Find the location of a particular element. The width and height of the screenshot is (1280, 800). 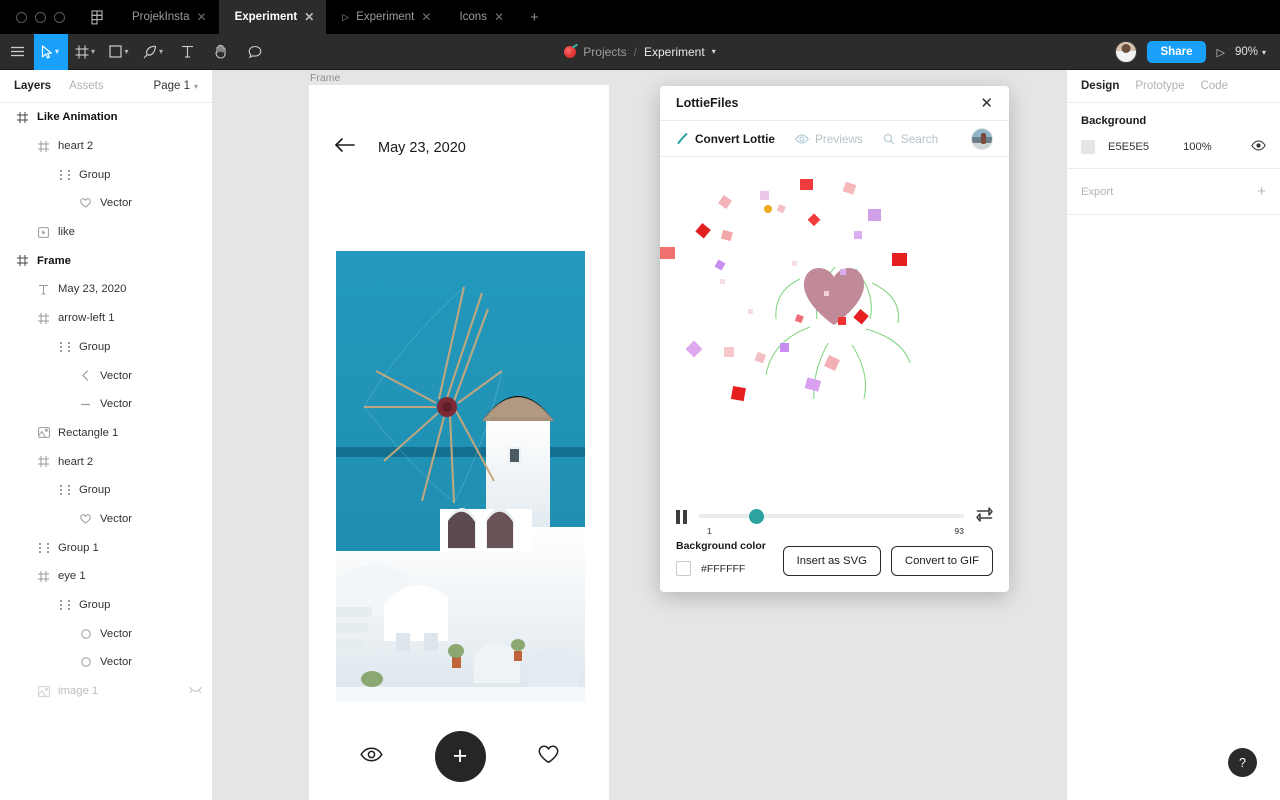

tab-projekinsta: ProjekInsta ✕ is located at coordinates (167, 17).